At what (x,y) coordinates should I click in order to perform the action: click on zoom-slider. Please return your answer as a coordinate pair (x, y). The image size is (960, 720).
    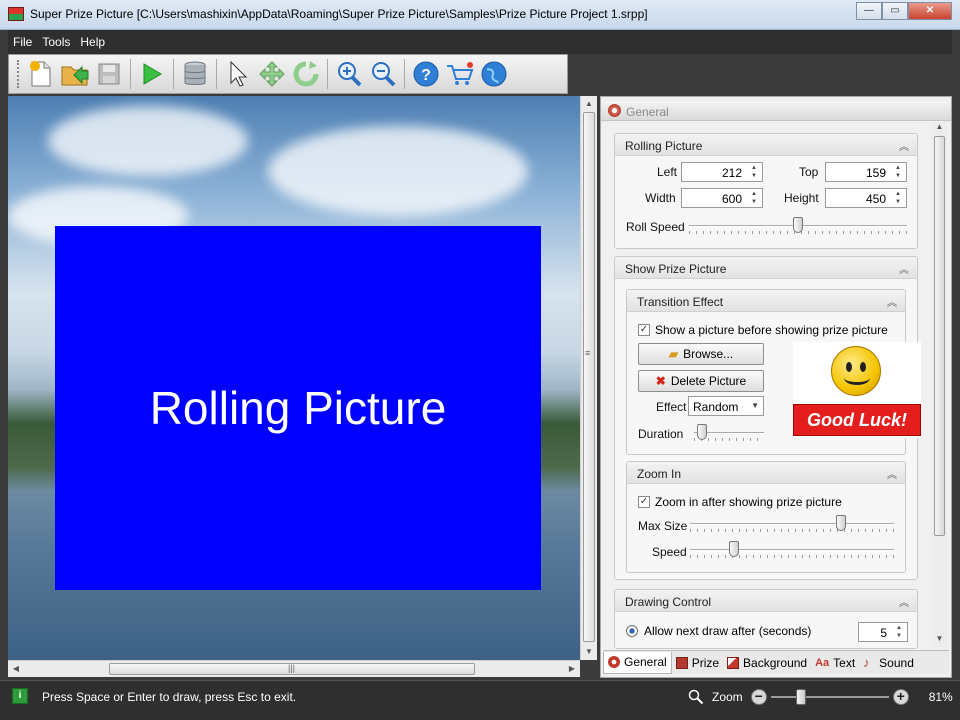
    Looking at the image, I should click on (829, 697).